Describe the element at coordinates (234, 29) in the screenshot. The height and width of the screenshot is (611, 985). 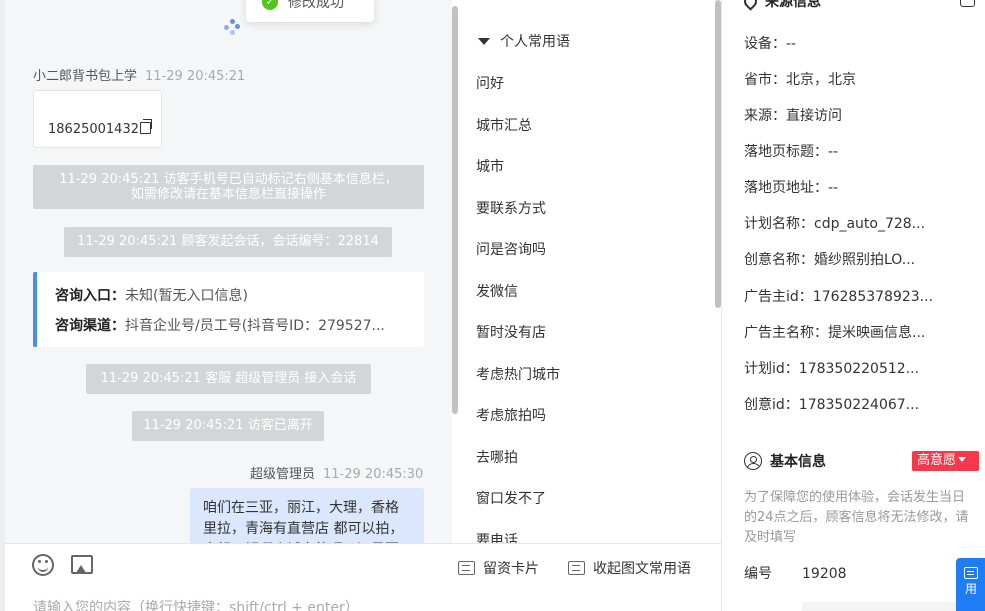
I see `loading-spinner-icon` at that location.